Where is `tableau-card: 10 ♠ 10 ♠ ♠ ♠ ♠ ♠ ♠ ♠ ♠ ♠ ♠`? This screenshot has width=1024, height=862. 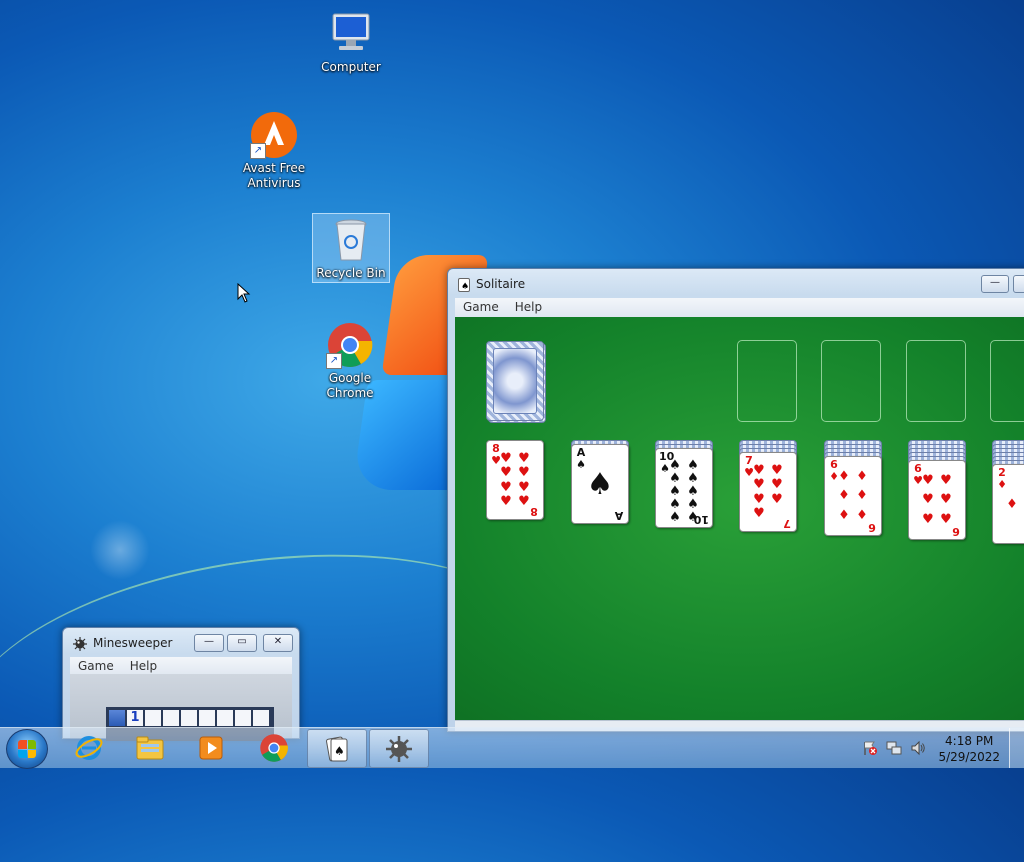
tableau-card: 10 ♠ 10 ♠ ♠ ♠ ♠ ♠ ♠ ♠ ♠ ♠ ♠ is located at coordinates (684, 488).